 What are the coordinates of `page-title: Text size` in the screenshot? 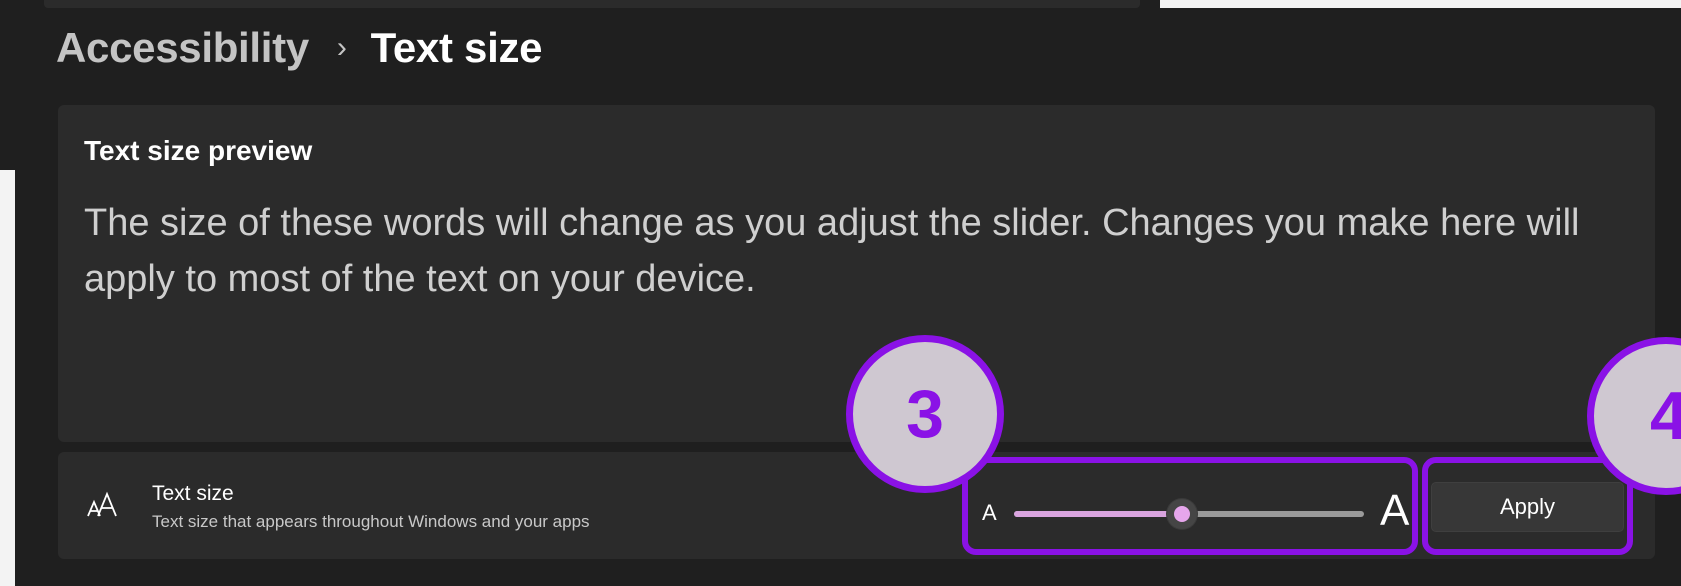 It's located at (456, 47).